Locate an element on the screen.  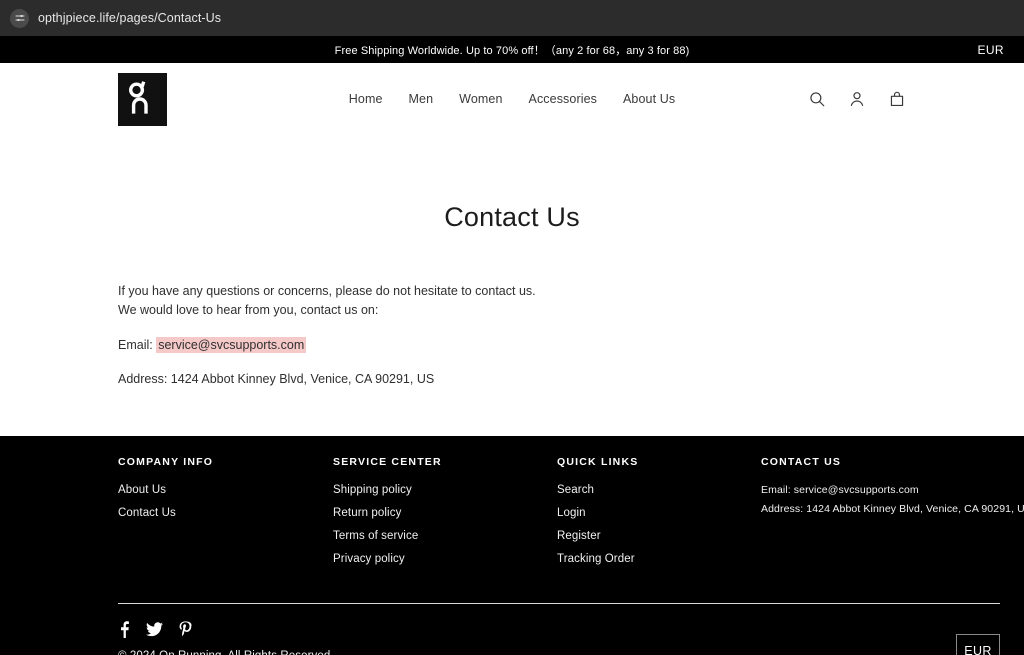
social-links is located at coordinates (226, 629).